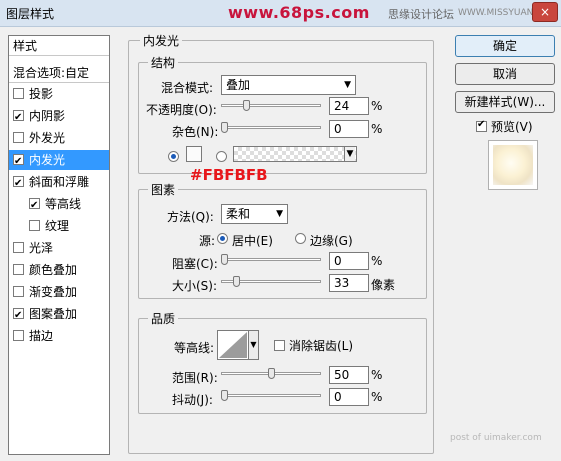 The image size is (561, 461). Describe the element at coordinates (271, 283) in the screenshot. I see `size-slider` at that location.